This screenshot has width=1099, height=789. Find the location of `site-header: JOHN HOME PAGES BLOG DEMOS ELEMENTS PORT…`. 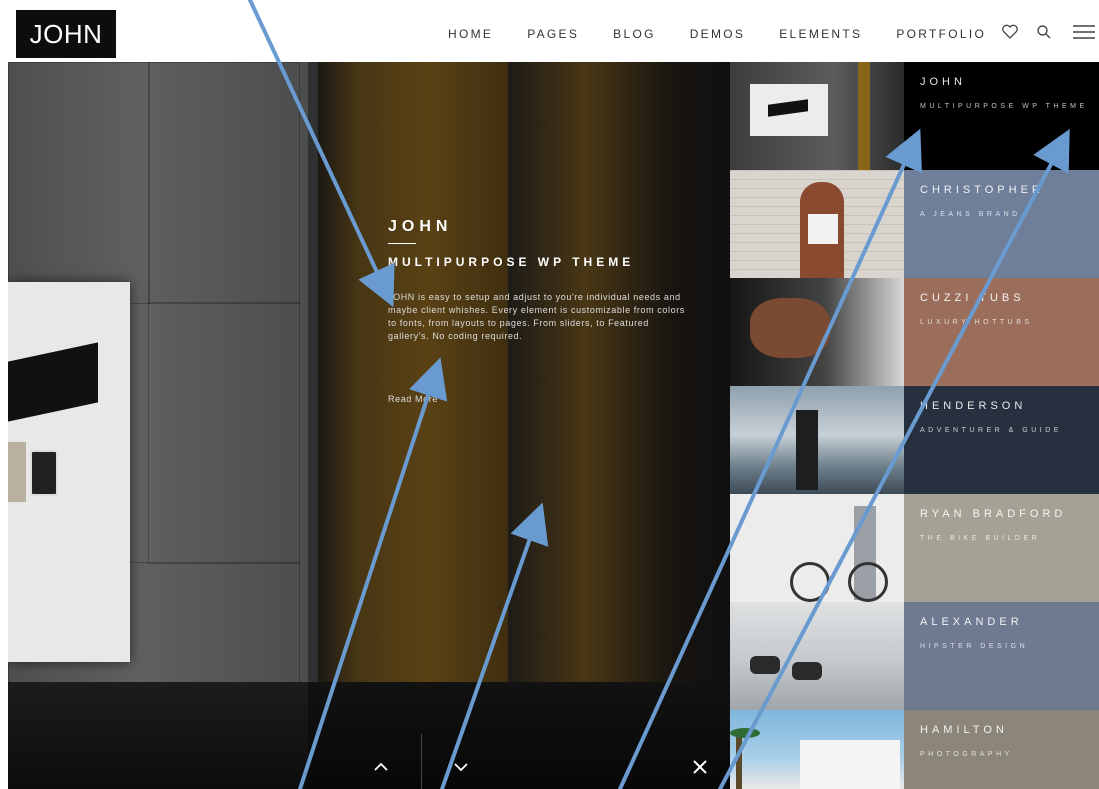

site-header: JOHN HOME PAGES BLOG DEMOS ELEMENTS PORT… is located at coordinates (549, 31).